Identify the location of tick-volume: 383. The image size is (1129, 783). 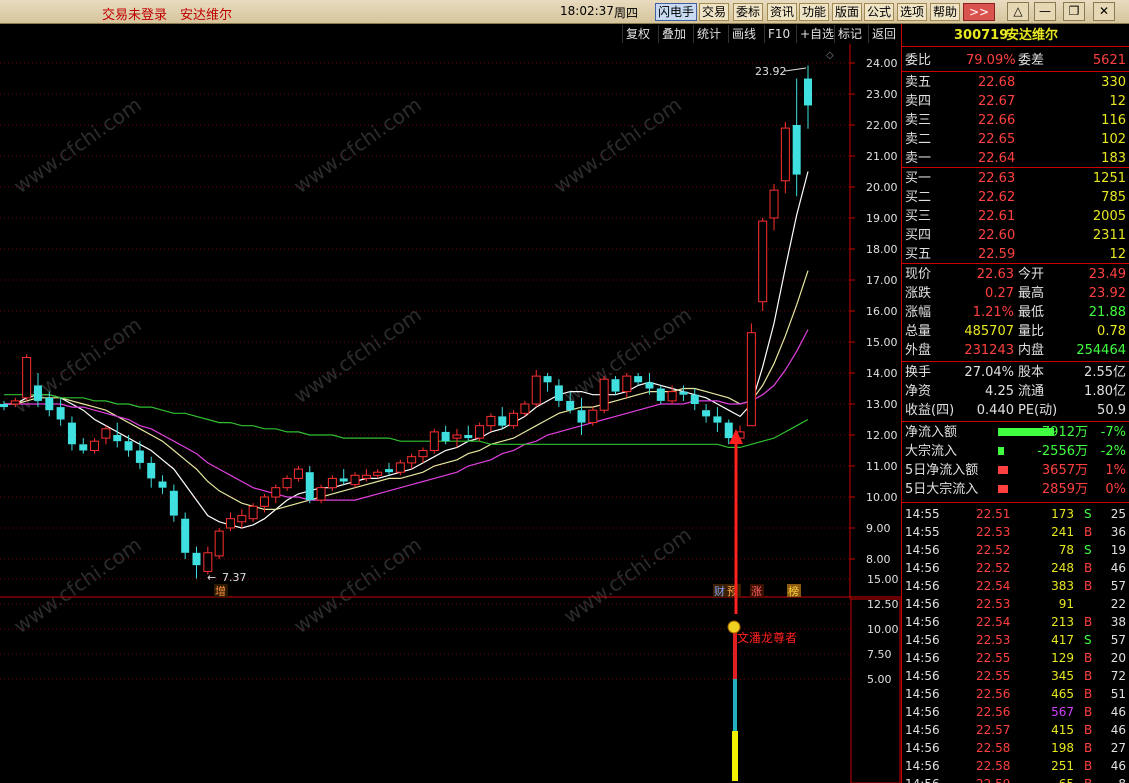
(1062, 586).